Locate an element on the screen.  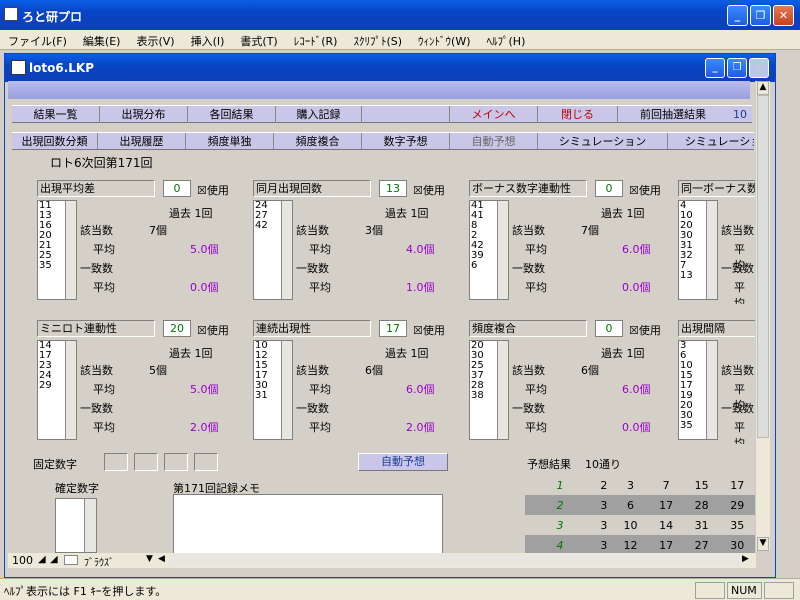
forecast-number: 2 is located at coordinates (604, 485).